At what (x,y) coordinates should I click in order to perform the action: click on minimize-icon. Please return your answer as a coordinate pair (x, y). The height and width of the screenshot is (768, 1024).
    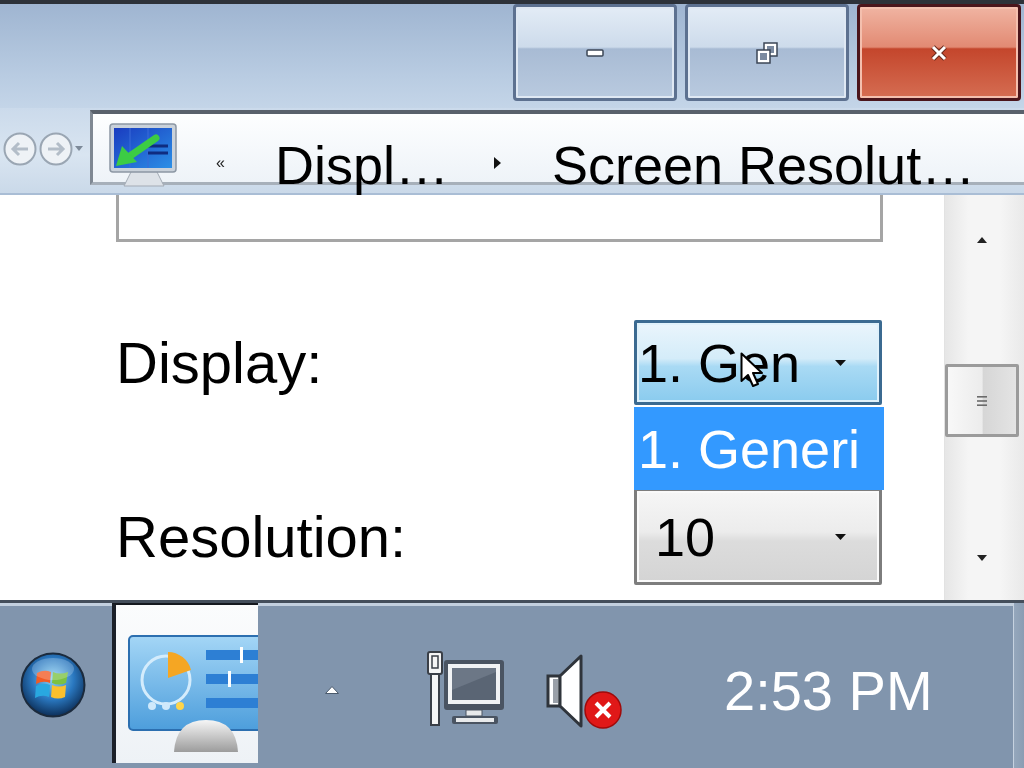
    Looking at the image, I should click on (595, 52).